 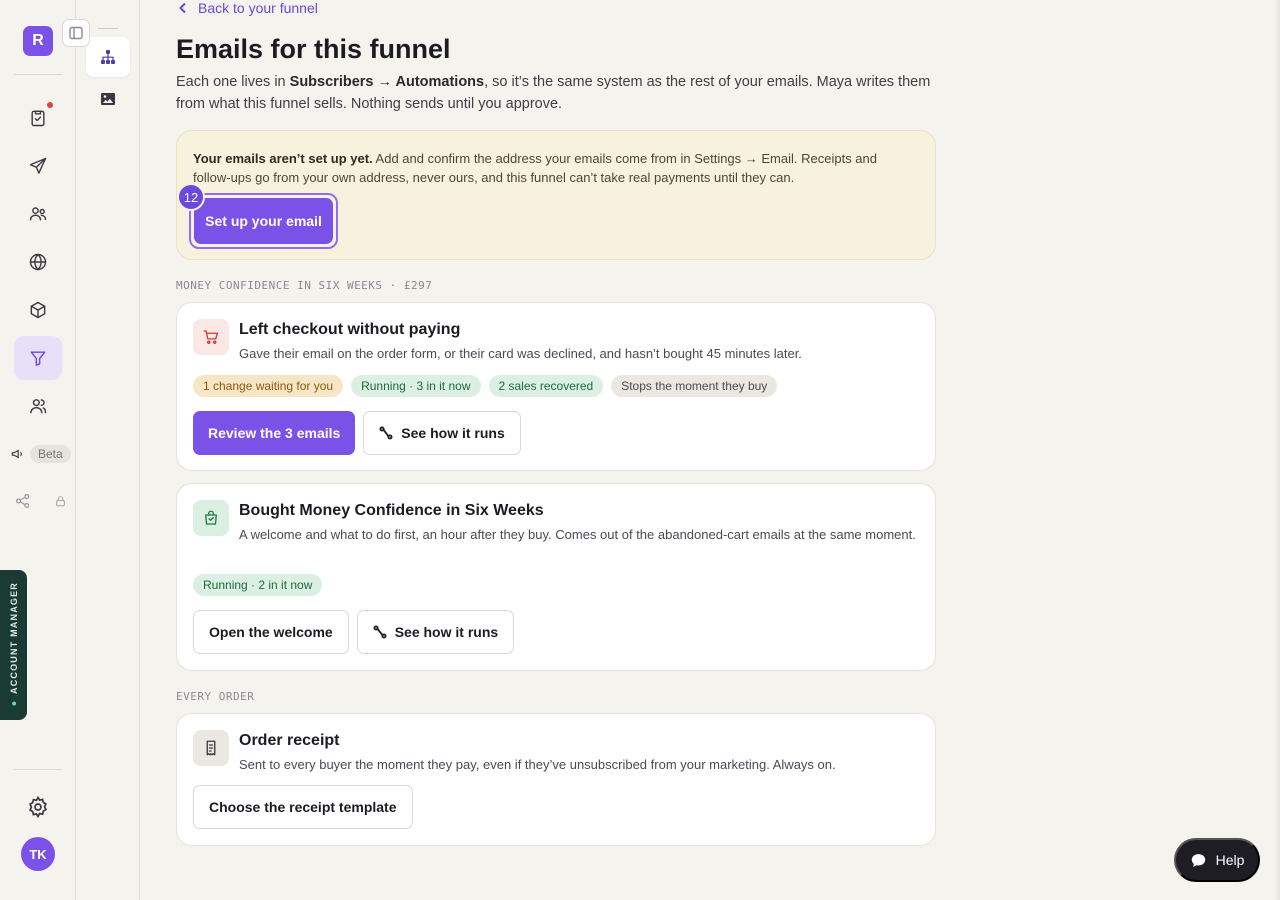 I want to click on status-badge-running: Running · 2 in it now, so click(x=258, y=585).